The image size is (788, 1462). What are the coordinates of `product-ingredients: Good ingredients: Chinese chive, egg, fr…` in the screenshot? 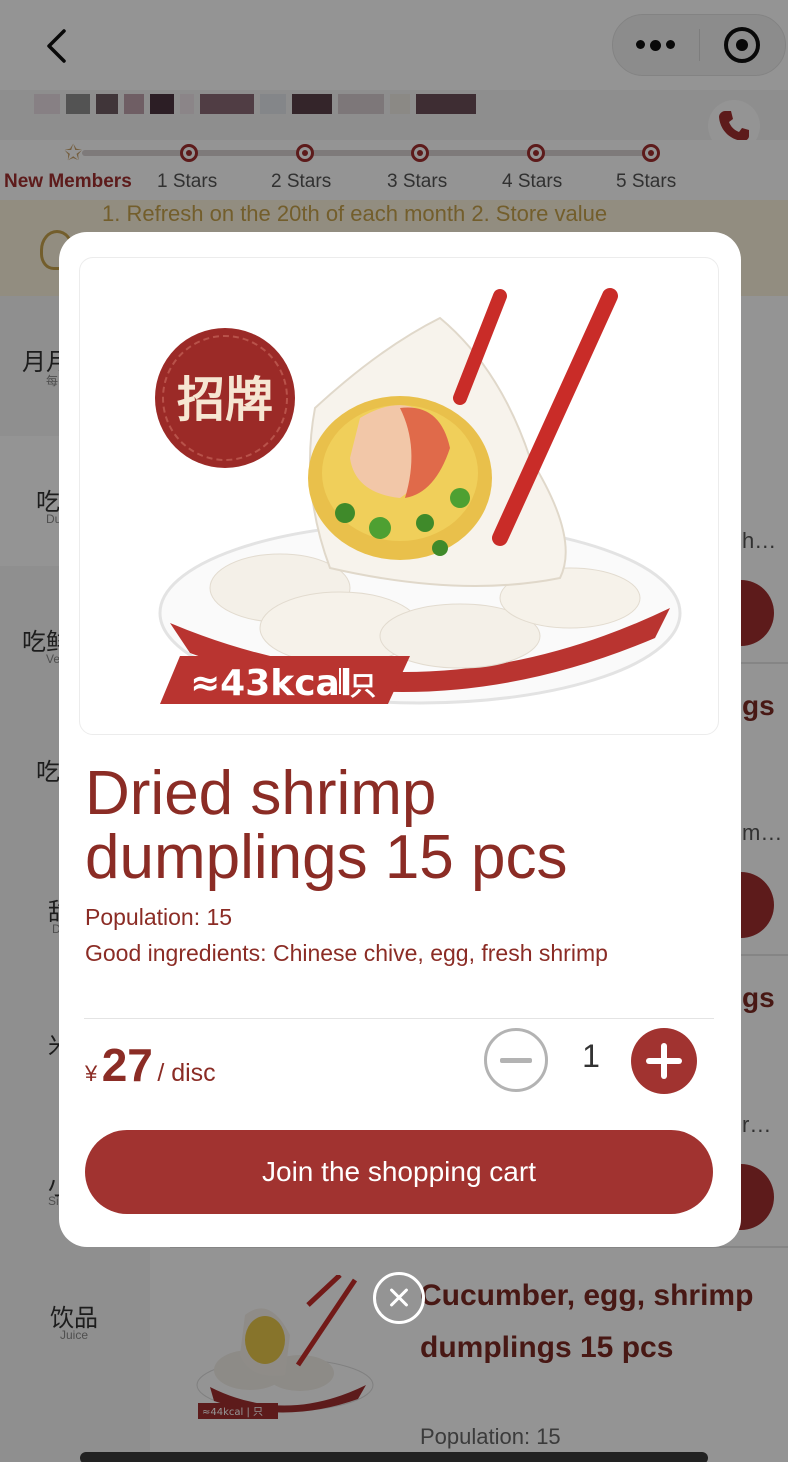 It's located at (346, 953).